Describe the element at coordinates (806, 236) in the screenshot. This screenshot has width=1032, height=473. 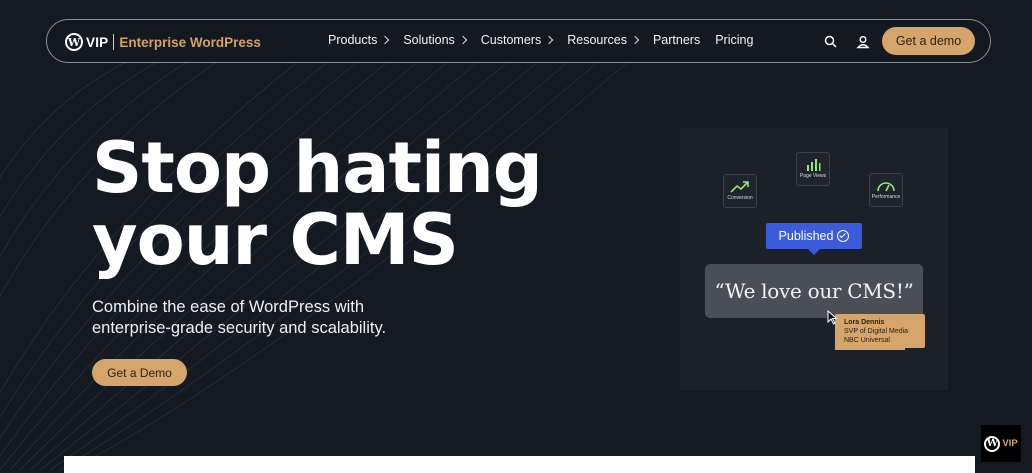
I see `published-label: Published` at that location.